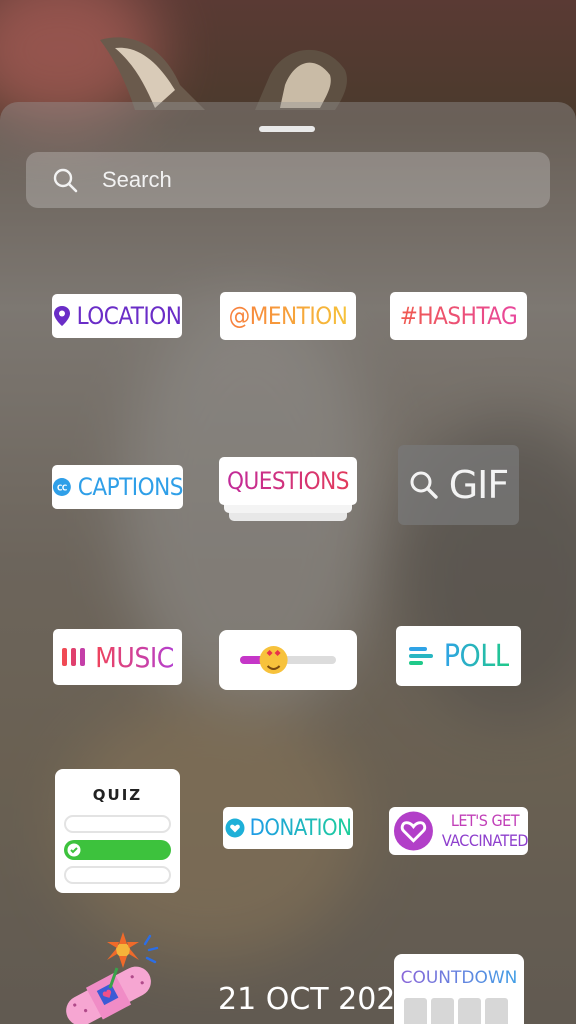 This screenshot has height=1024, width=576. What do you see at coordinates (134, 657) in the screenshot?
I see `music-label: MUSIC` at bounding box center [134, 657].